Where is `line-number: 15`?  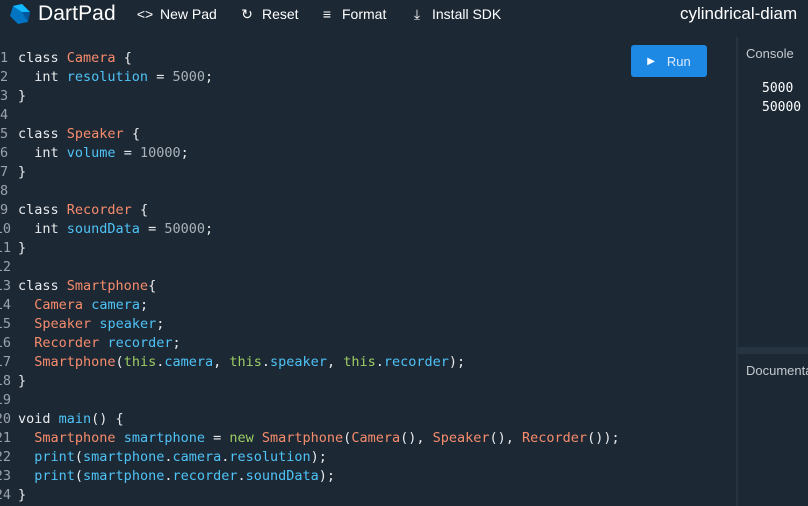 line-number: 15 is located at coordinates (5, 324).